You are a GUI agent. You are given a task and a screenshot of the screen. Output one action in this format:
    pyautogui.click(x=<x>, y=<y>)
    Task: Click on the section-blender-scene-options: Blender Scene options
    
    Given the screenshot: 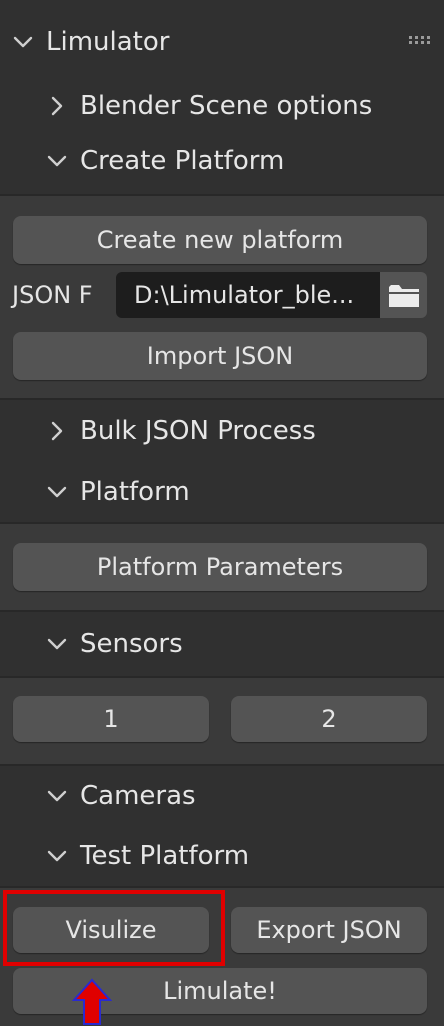 What is the action you would take?
    pyautogui.click(x=222, y=106)
    